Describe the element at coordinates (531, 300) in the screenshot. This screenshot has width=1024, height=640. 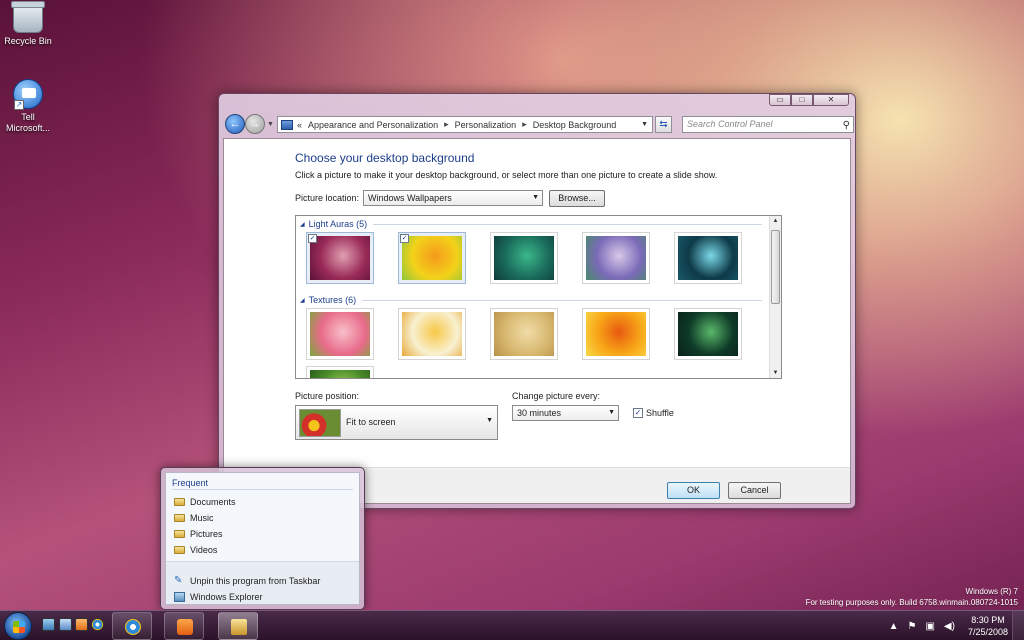
I see `group-header-textures: ◢ Textures (6)` at that location.